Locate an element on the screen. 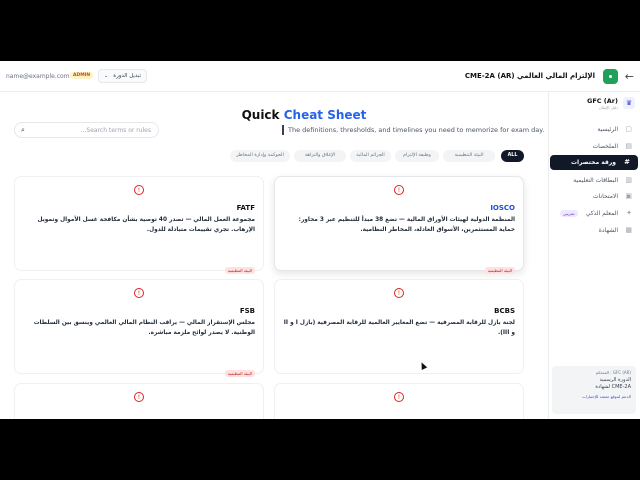  brand-title: GFC (Ar) is located at coordinates (602, 101).